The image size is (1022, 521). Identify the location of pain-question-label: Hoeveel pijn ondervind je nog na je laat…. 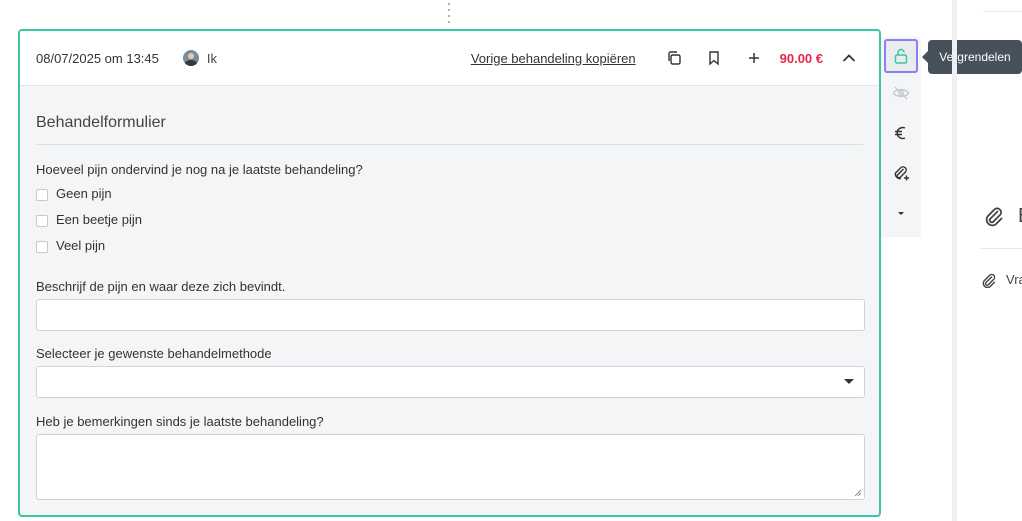
(199, 169).